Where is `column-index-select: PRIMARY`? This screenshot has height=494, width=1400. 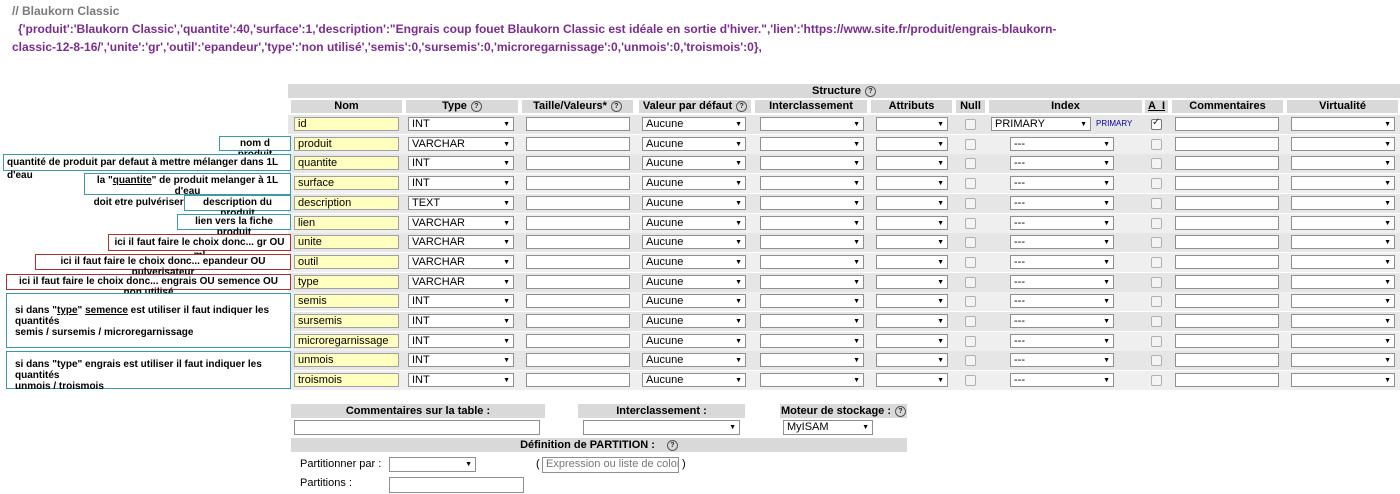
column-index-select: PRIMARY is located at coordinates (1041, 124).